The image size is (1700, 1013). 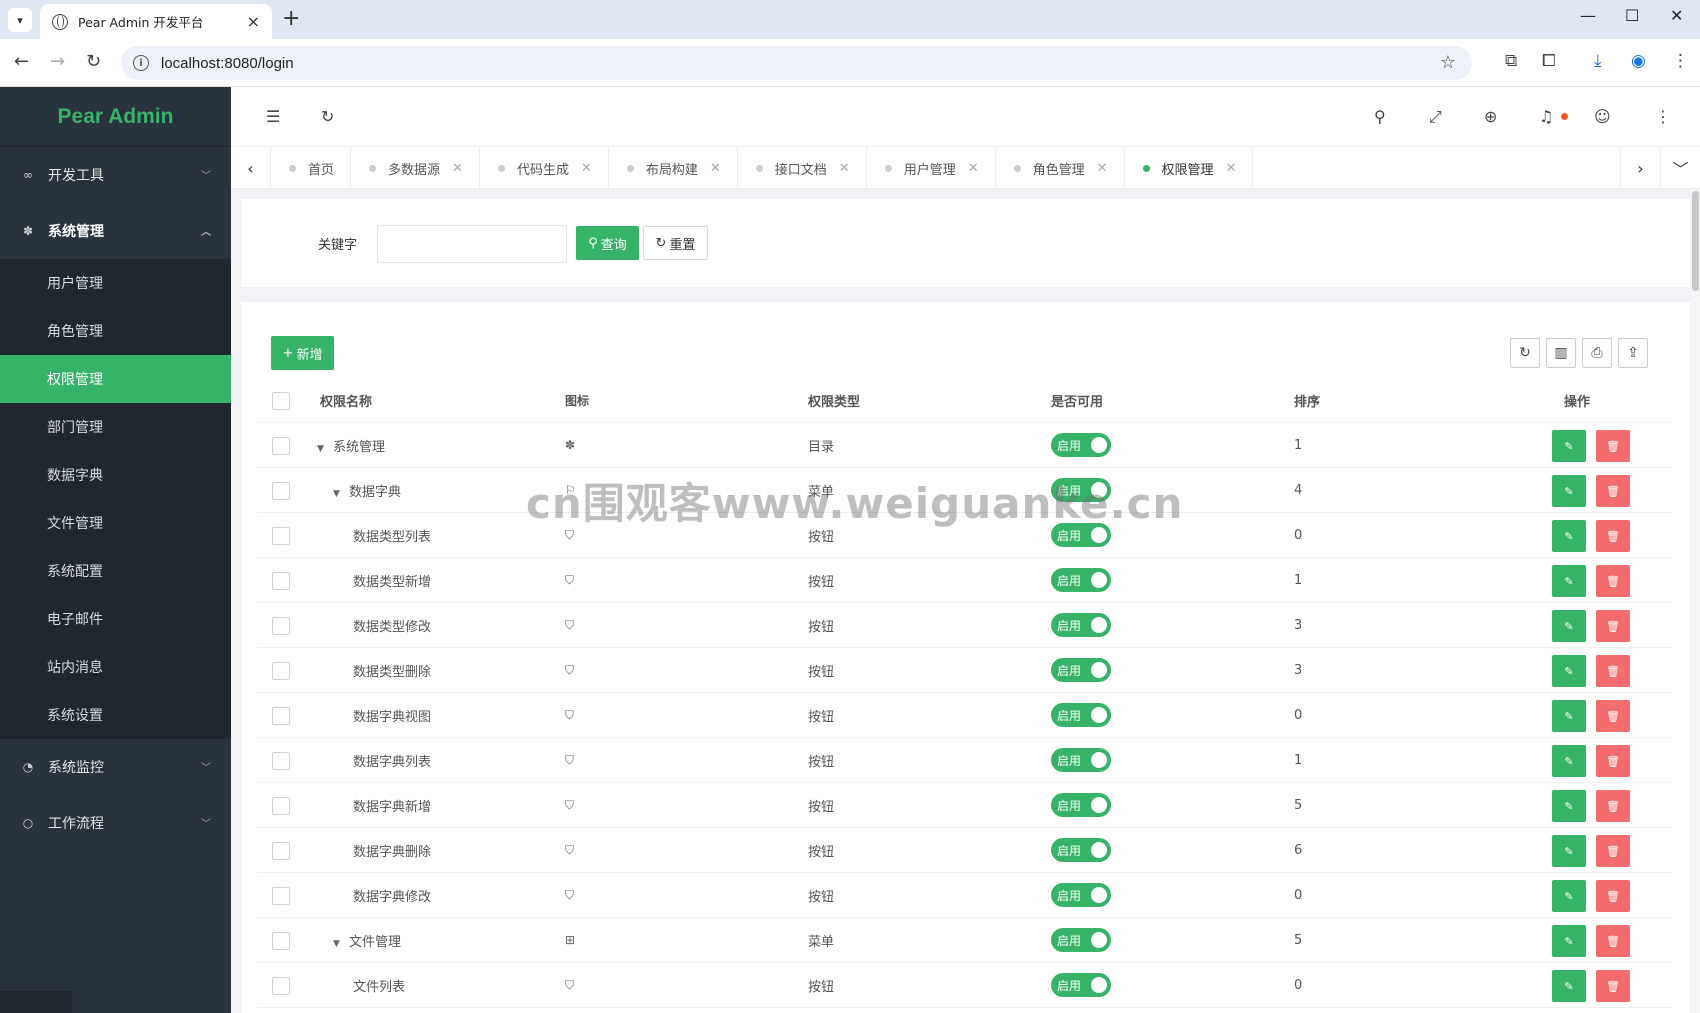 I want to click on fullscreen-icon: ⤢, so click(x=1435, y=117).